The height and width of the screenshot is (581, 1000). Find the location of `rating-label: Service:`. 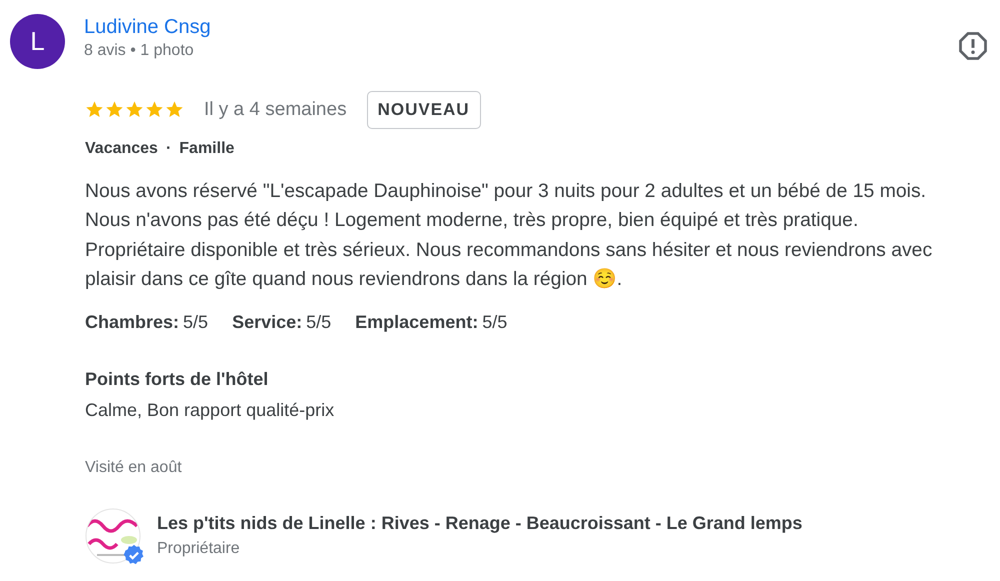

rating-label: Service: is located at coordinates (267, 322).